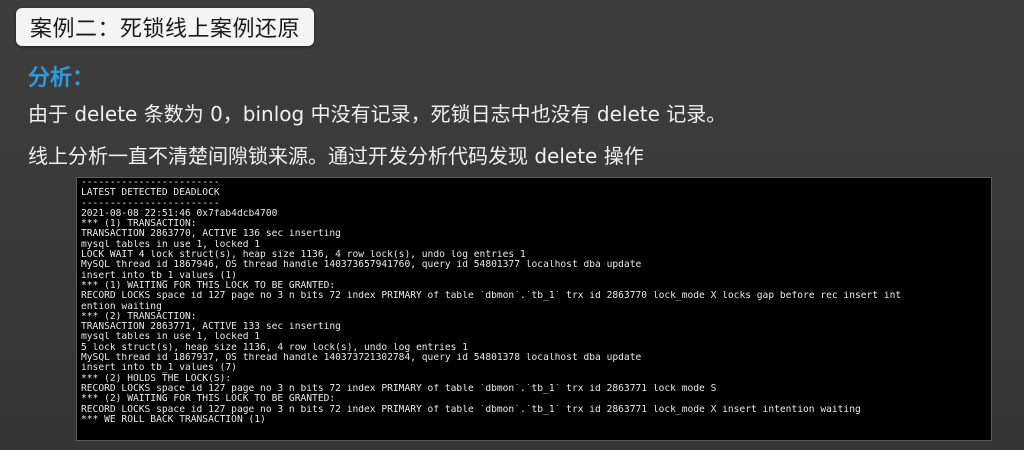 The image size is (1024, 450). Describe the element at coordinates (336, 156) in the screenshot. I see `analysis-line-2: 线上分析一直不清楚间隙锁来源。通过开发分析代码发现 delete 操作` at that location.